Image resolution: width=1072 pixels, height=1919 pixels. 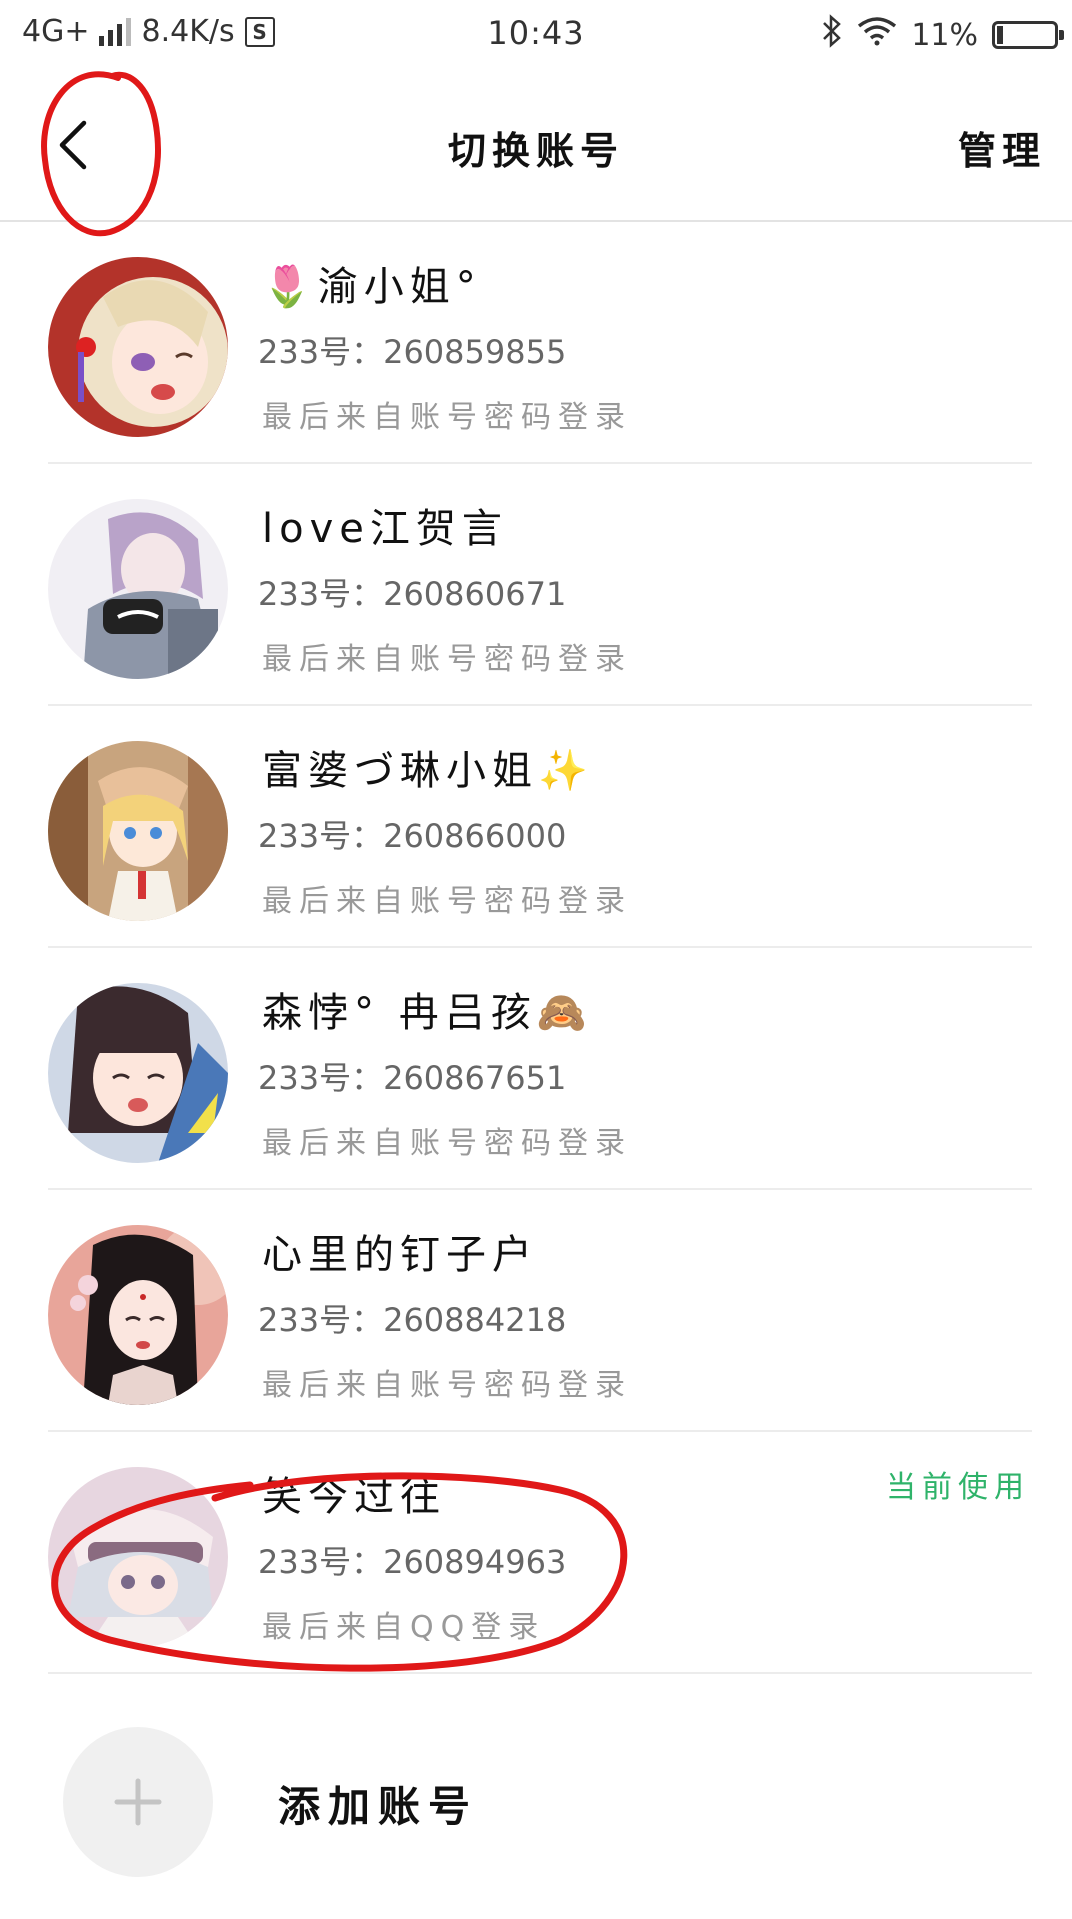 What do you see at coordinates (412, 836) in the screenshot?
I see `account-id: 233号：260866000` at bounding box center [412, 836].